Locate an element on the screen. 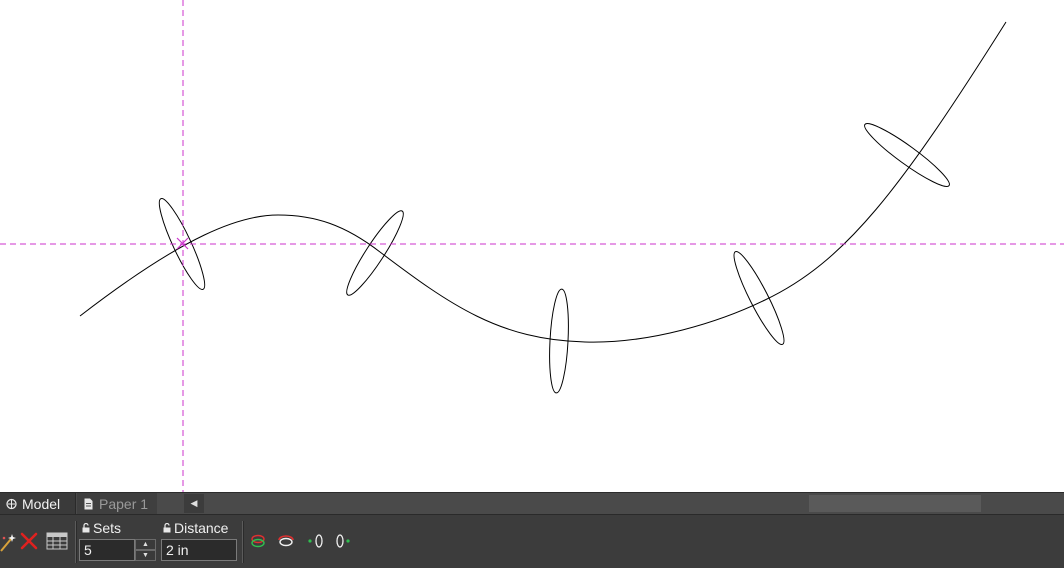 This screenshot has height=568, width=1064. sets-label: Sets is located at coordinates (101, 528).